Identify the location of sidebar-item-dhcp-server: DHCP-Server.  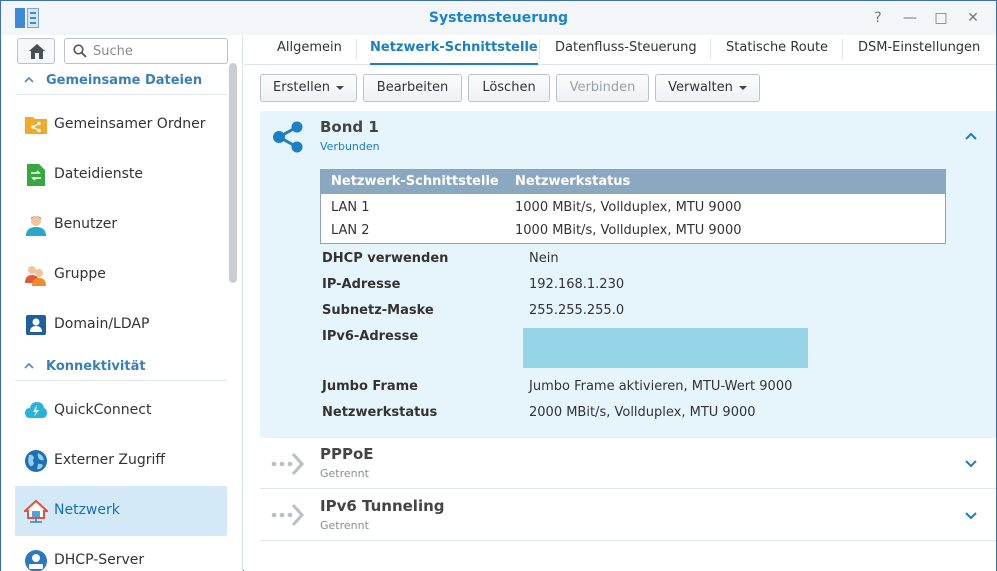
(121, 553).